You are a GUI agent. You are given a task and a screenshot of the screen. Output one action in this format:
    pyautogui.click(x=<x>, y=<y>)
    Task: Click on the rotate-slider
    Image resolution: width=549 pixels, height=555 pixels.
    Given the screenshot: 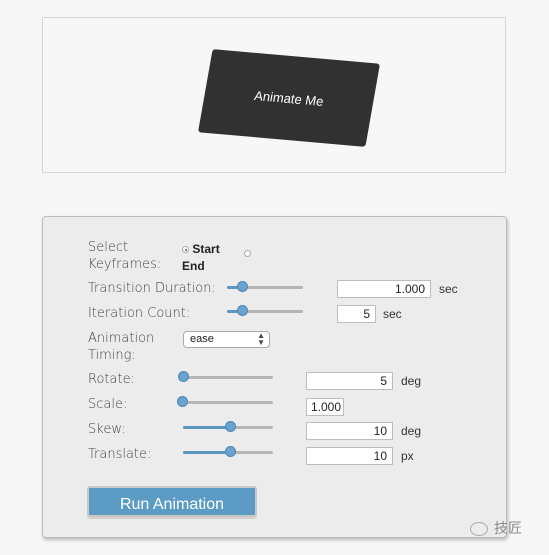 What is the action you would take?
    pyautogui.click(x=225, y=377)
    